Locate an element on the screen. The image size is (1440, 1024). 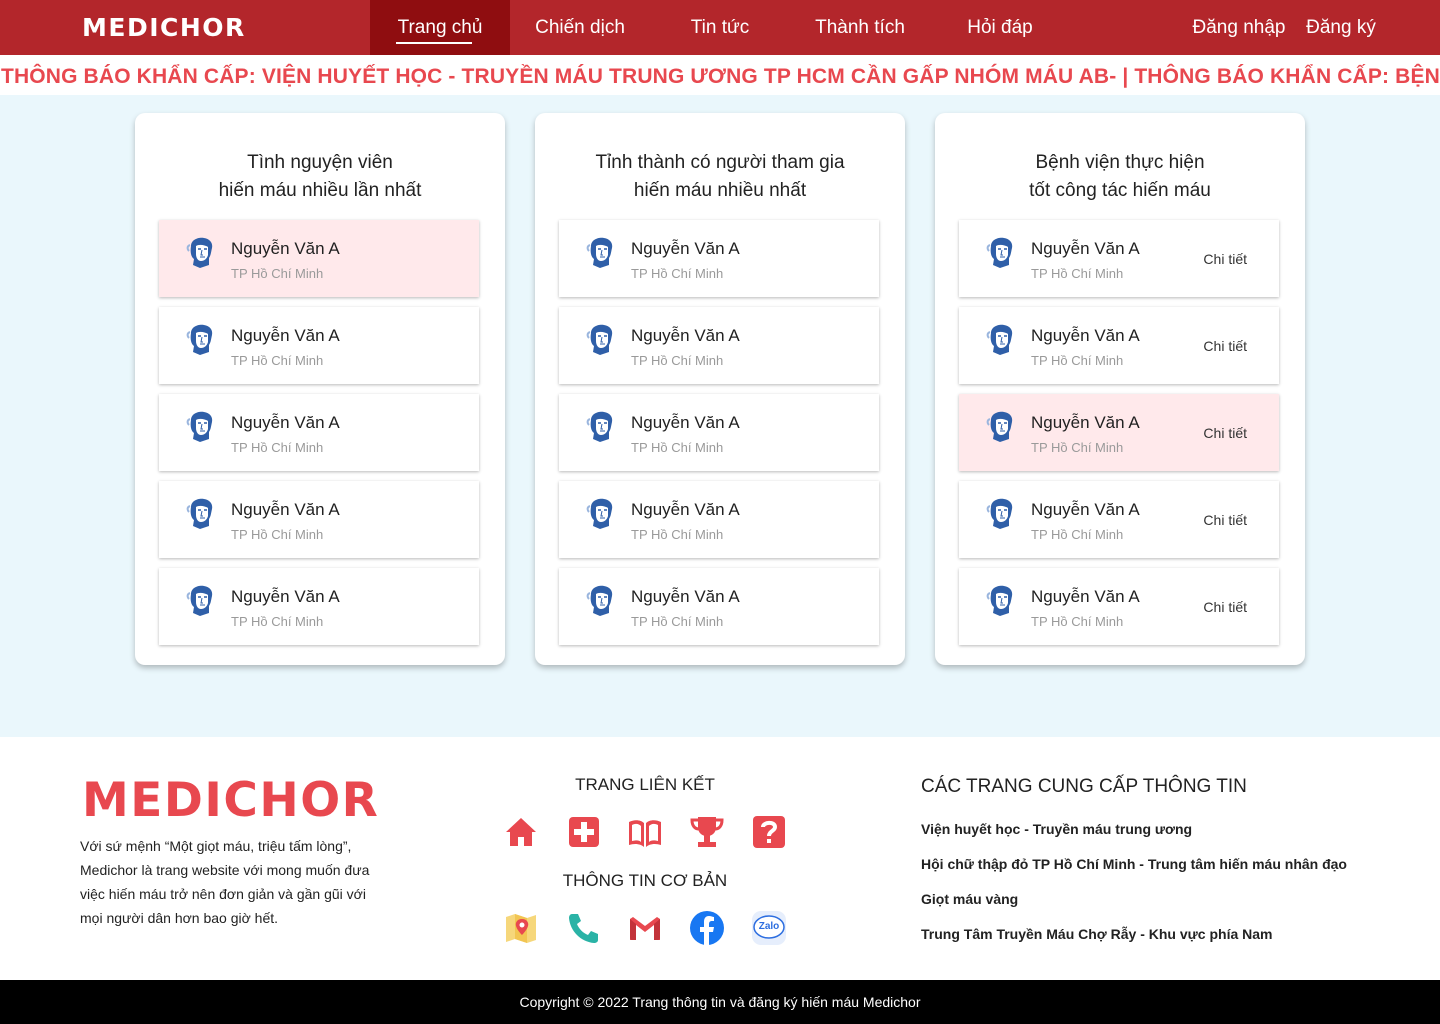
card-title-line2: tốt công tác hiến máu is located at coordinates (1120, 190).